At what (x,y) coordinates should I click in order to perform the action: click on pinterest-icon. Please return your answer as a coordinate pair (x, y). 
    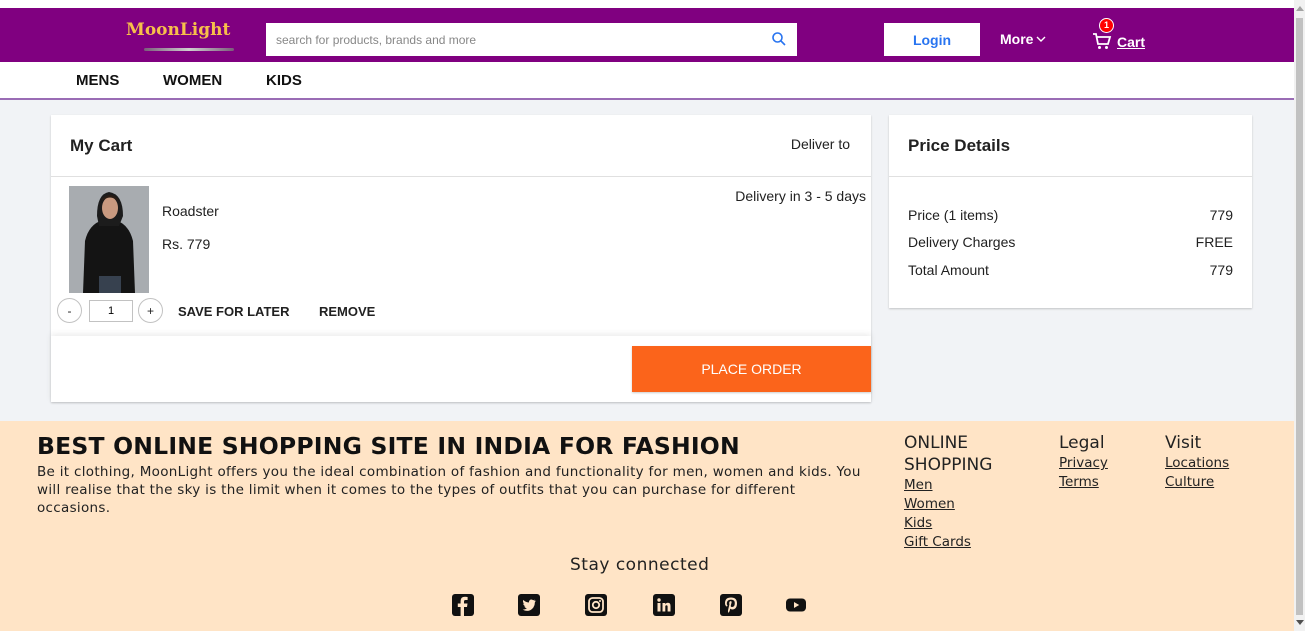
    Looking at the image, I should click on (731, 605).